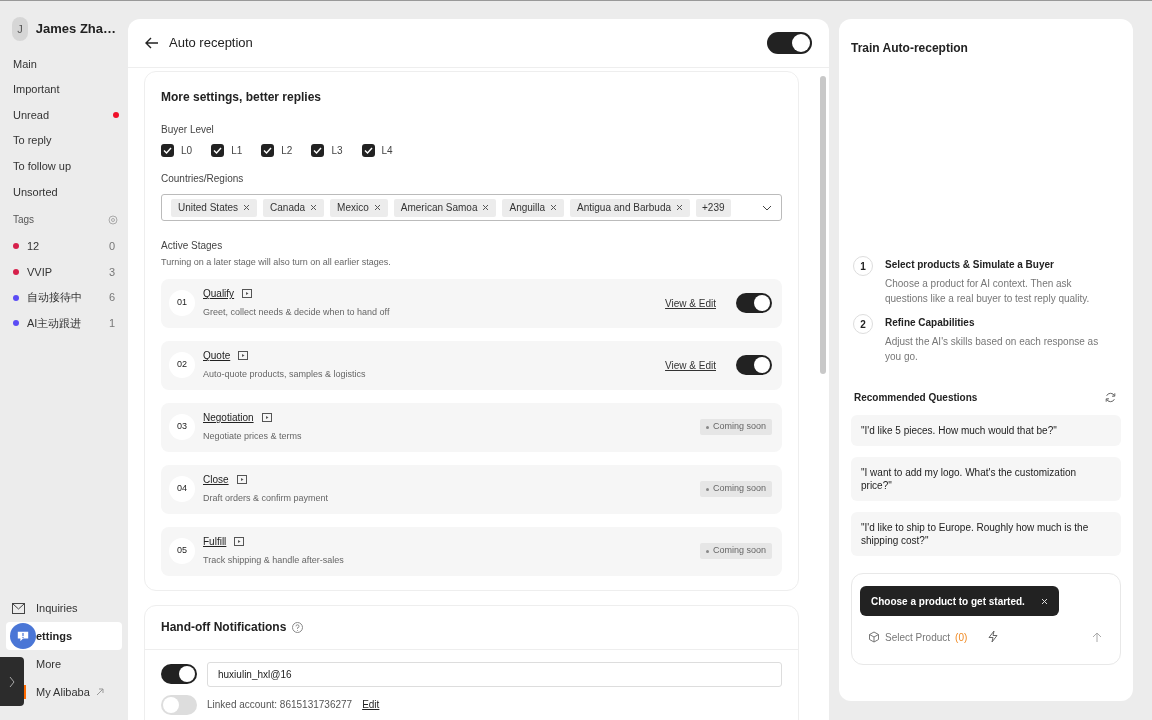  Describe the element at coordinates (285, 375) in the screenshot. I see `stage-description: Auto-quote products, samples & logistics` at that location.